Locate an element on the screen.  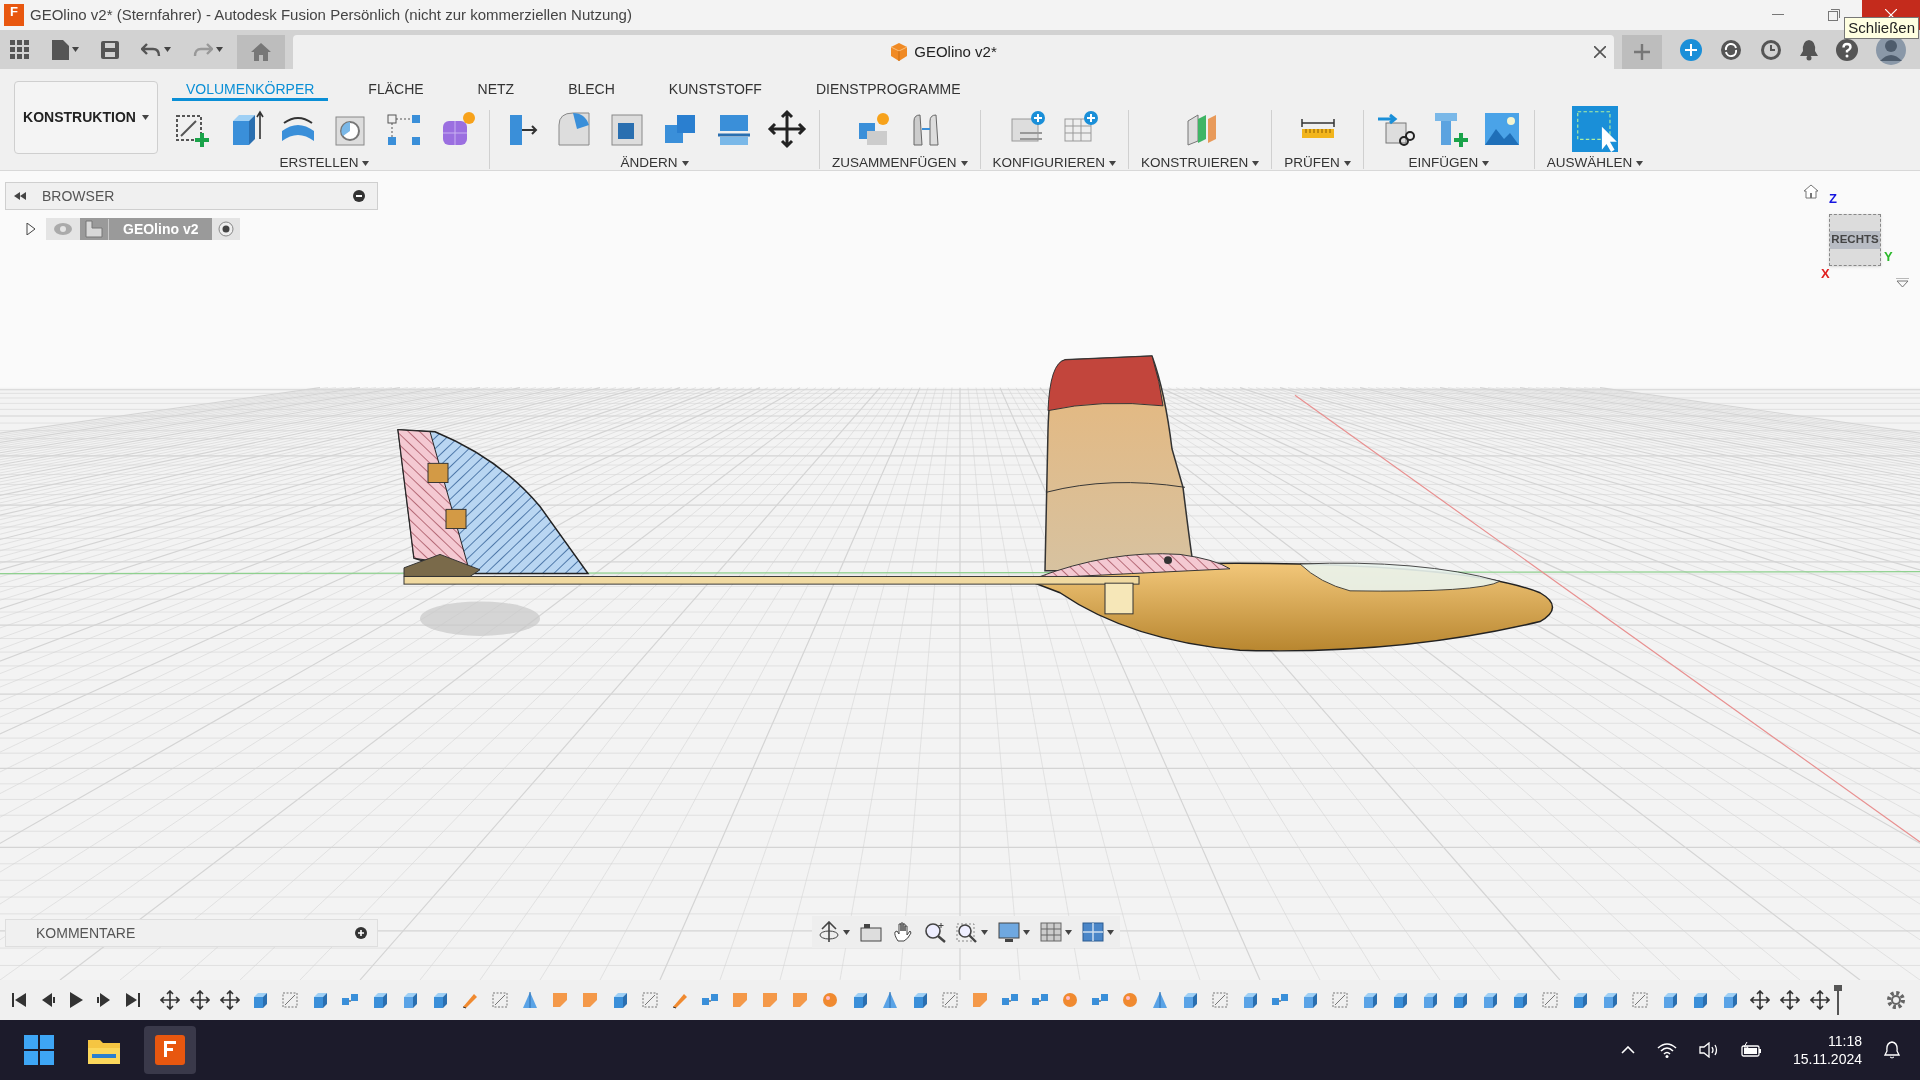
apps-grid-icon is located at coordinates (20, 49).